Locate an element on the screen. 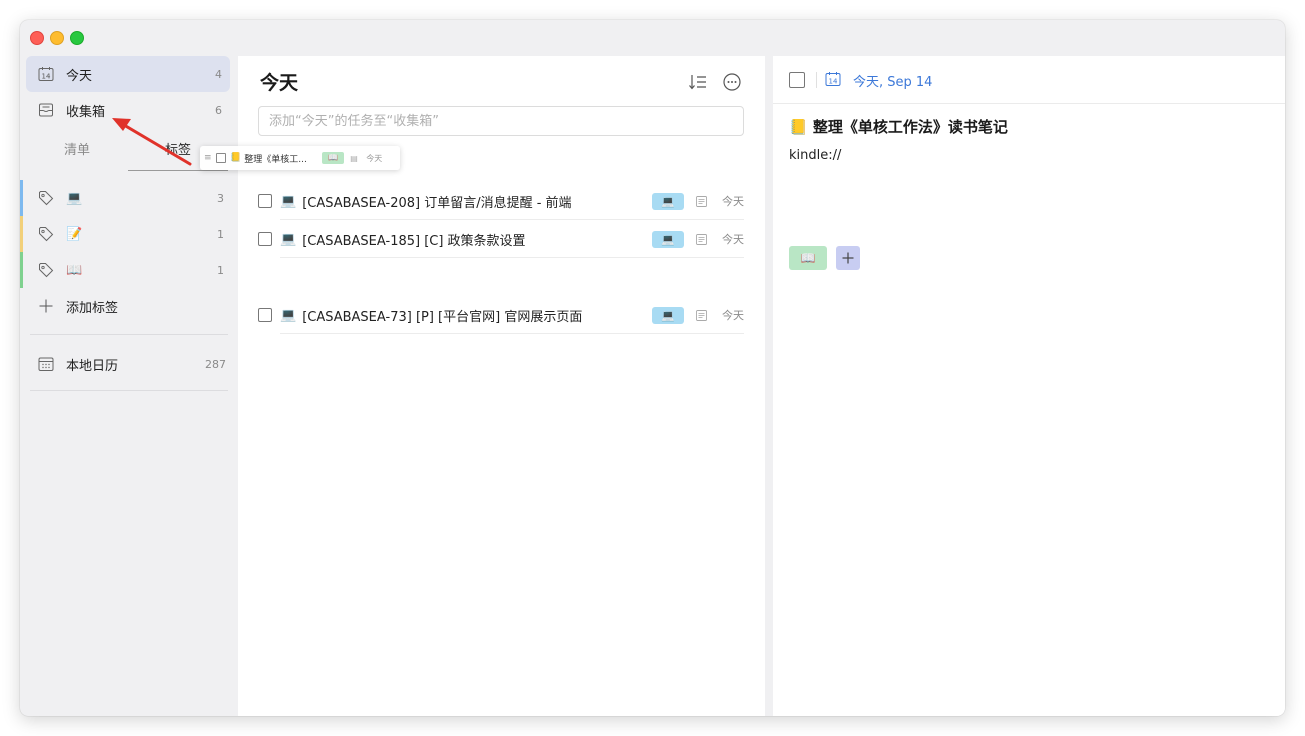  sidebar-item-count: 6 is located at coordinates (218, 110).